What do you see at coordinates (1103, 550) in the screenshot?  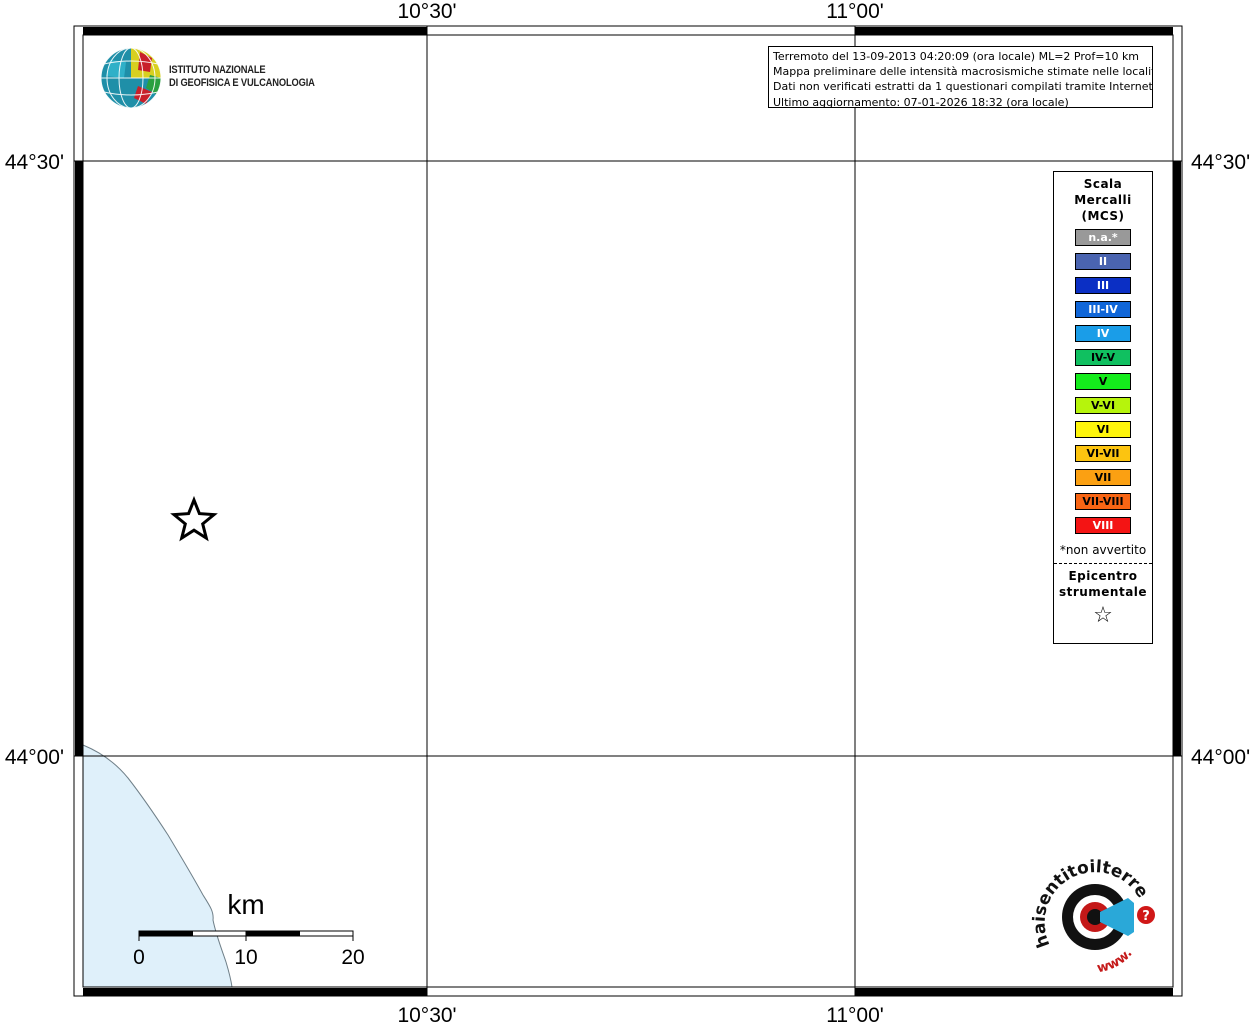 I see `legend-note: *non avvertito` at bounding box center [1103, 550].